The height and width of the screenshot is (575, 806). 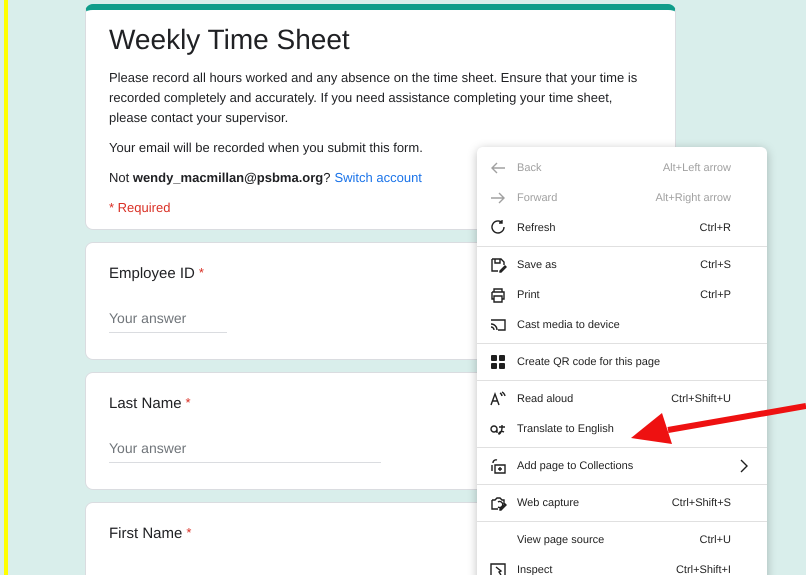 What do you see at coordinates (622, 295) in the screenshot?
I see `menu-item: Print Ctrl+P` at bounding box center [622, 295].